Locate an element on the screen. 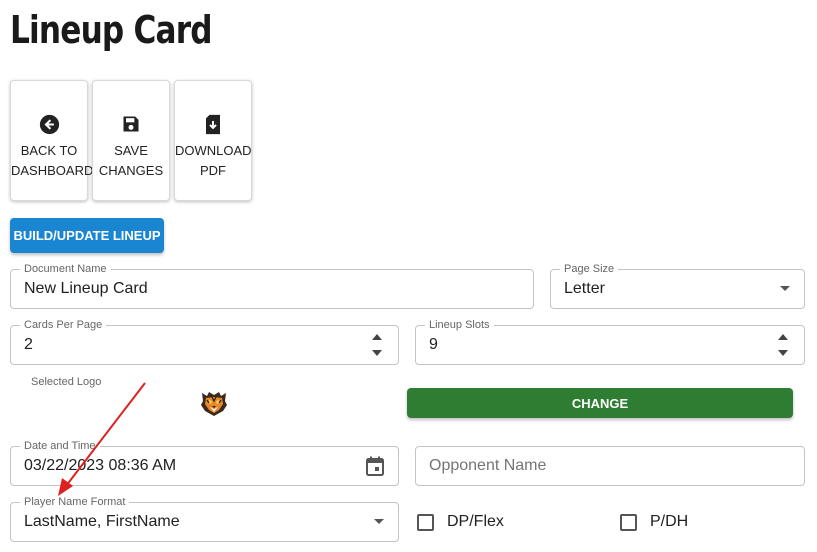 The image size is (817, 552). dp-flex-checkbox: DP/Flex is located at coordinates (460, 522).